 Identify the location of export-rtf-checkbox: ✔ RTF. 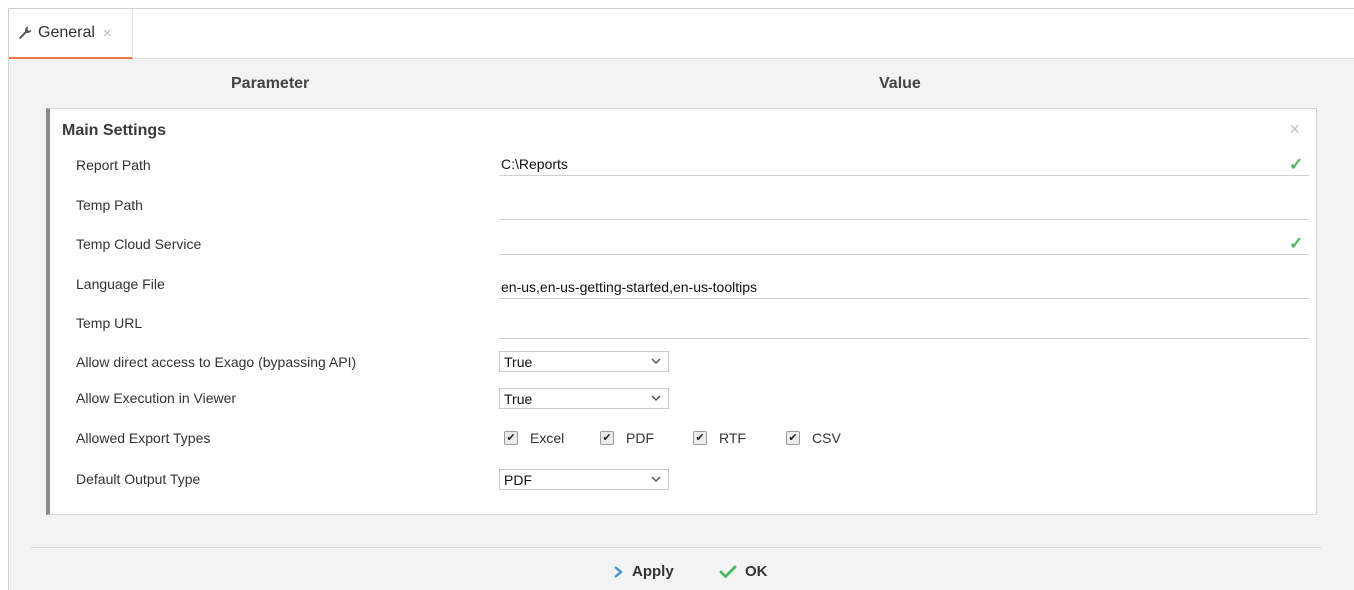
(719, 438).